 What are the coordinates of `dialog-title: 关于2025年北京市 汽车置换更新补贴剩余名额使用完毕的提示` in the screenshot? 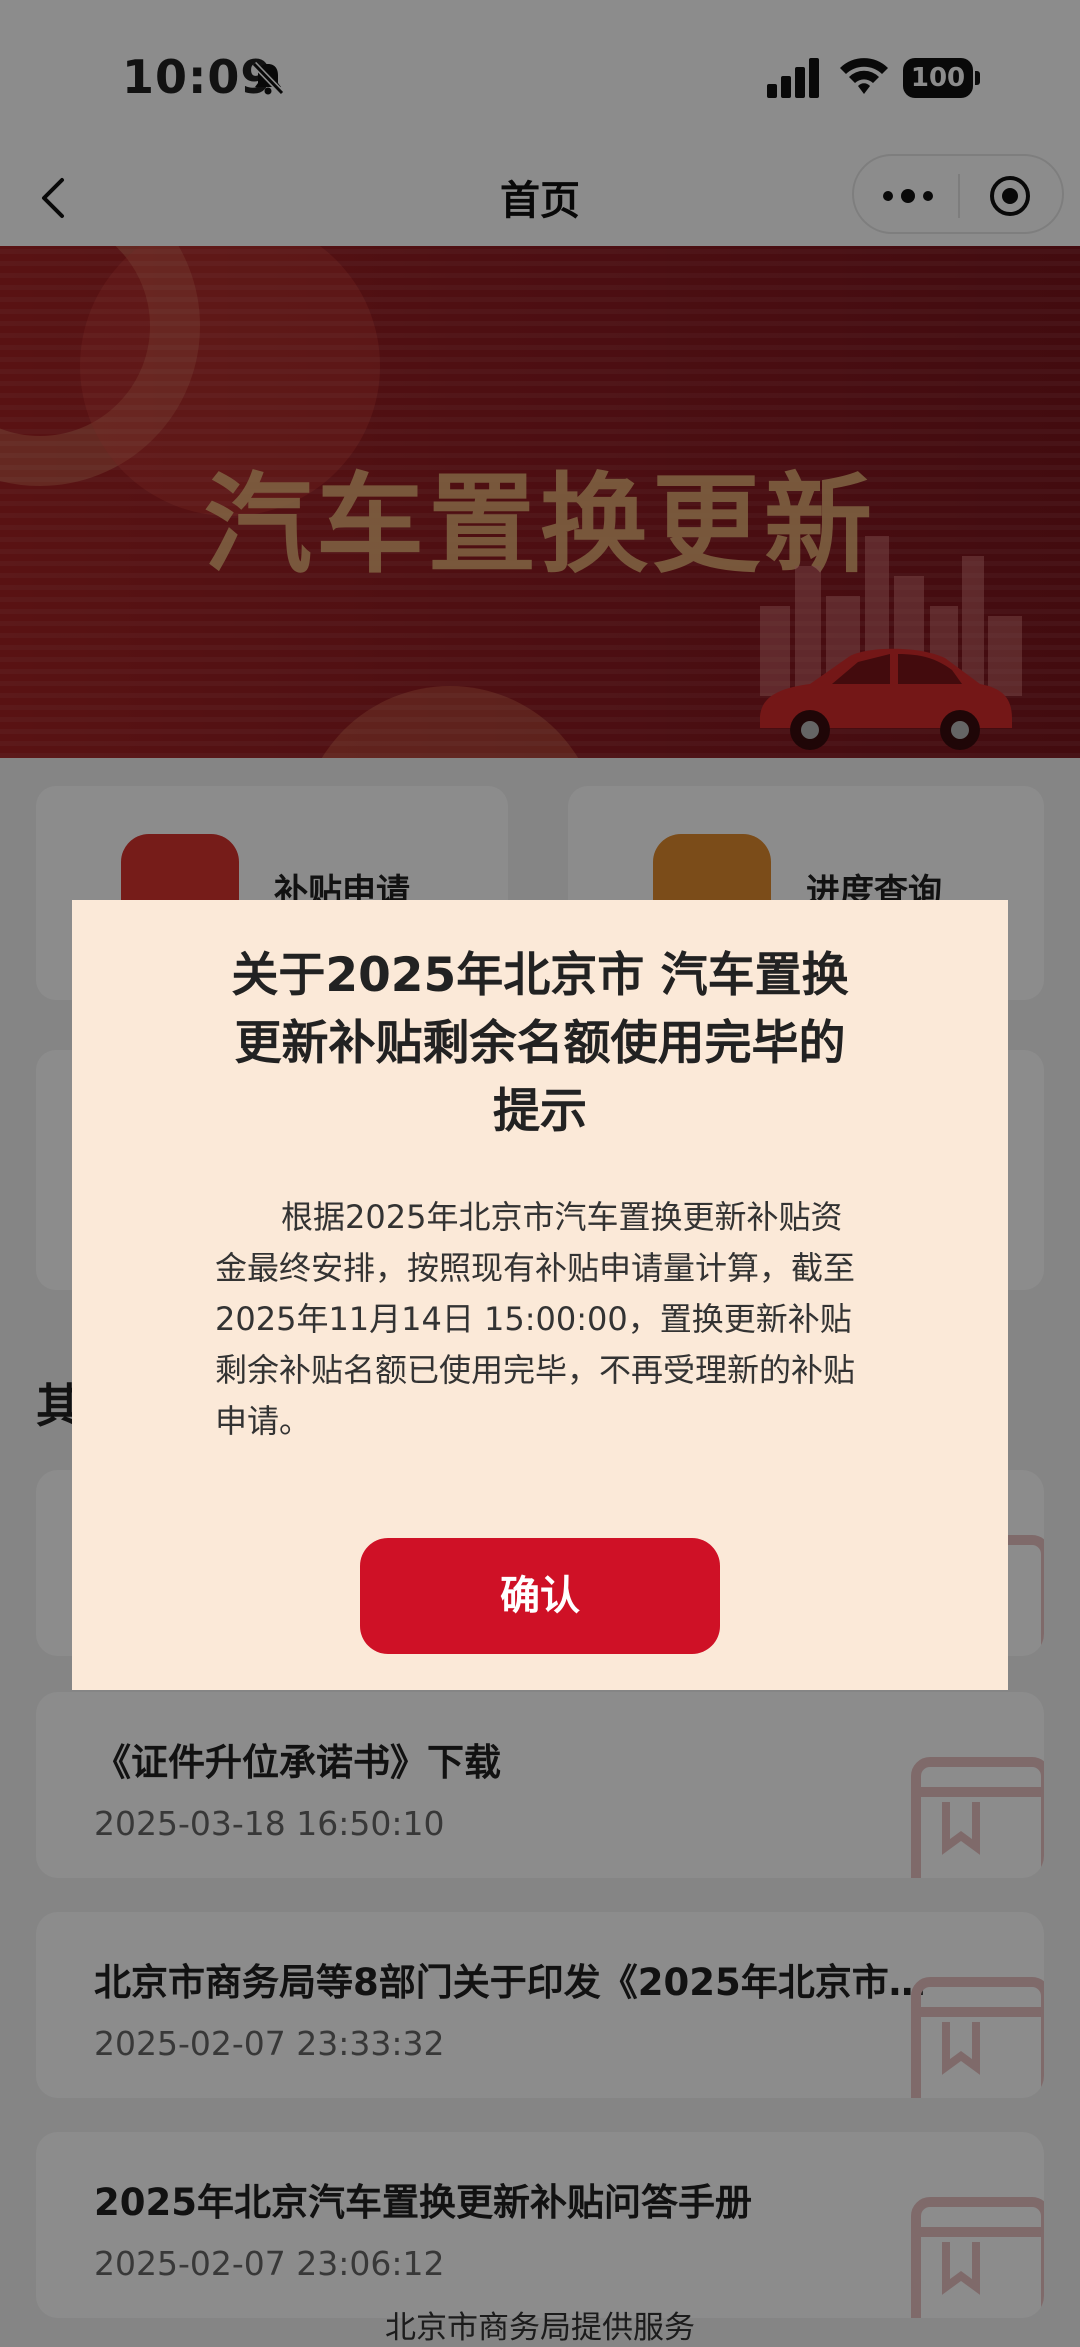 It's located at (540, 1043).